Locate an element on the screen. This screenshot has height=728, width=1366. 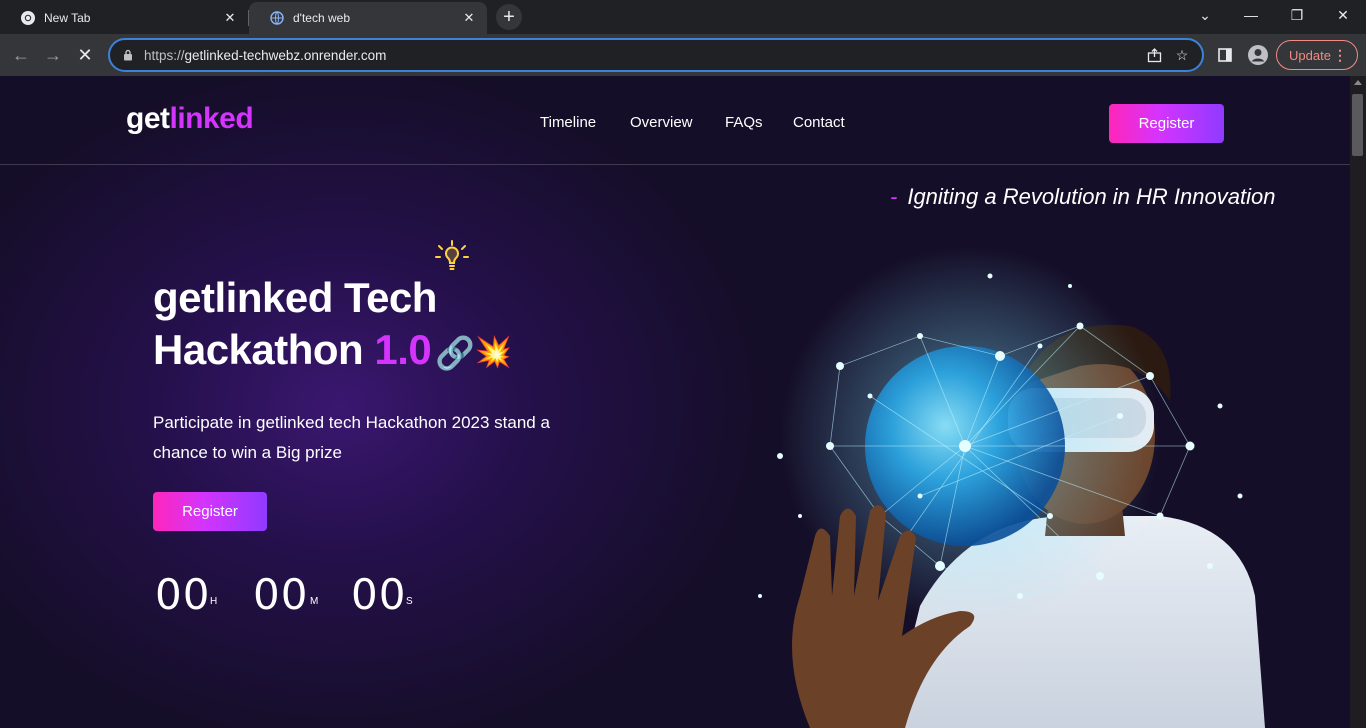
share-icon is located at coordinates (1154, 55).